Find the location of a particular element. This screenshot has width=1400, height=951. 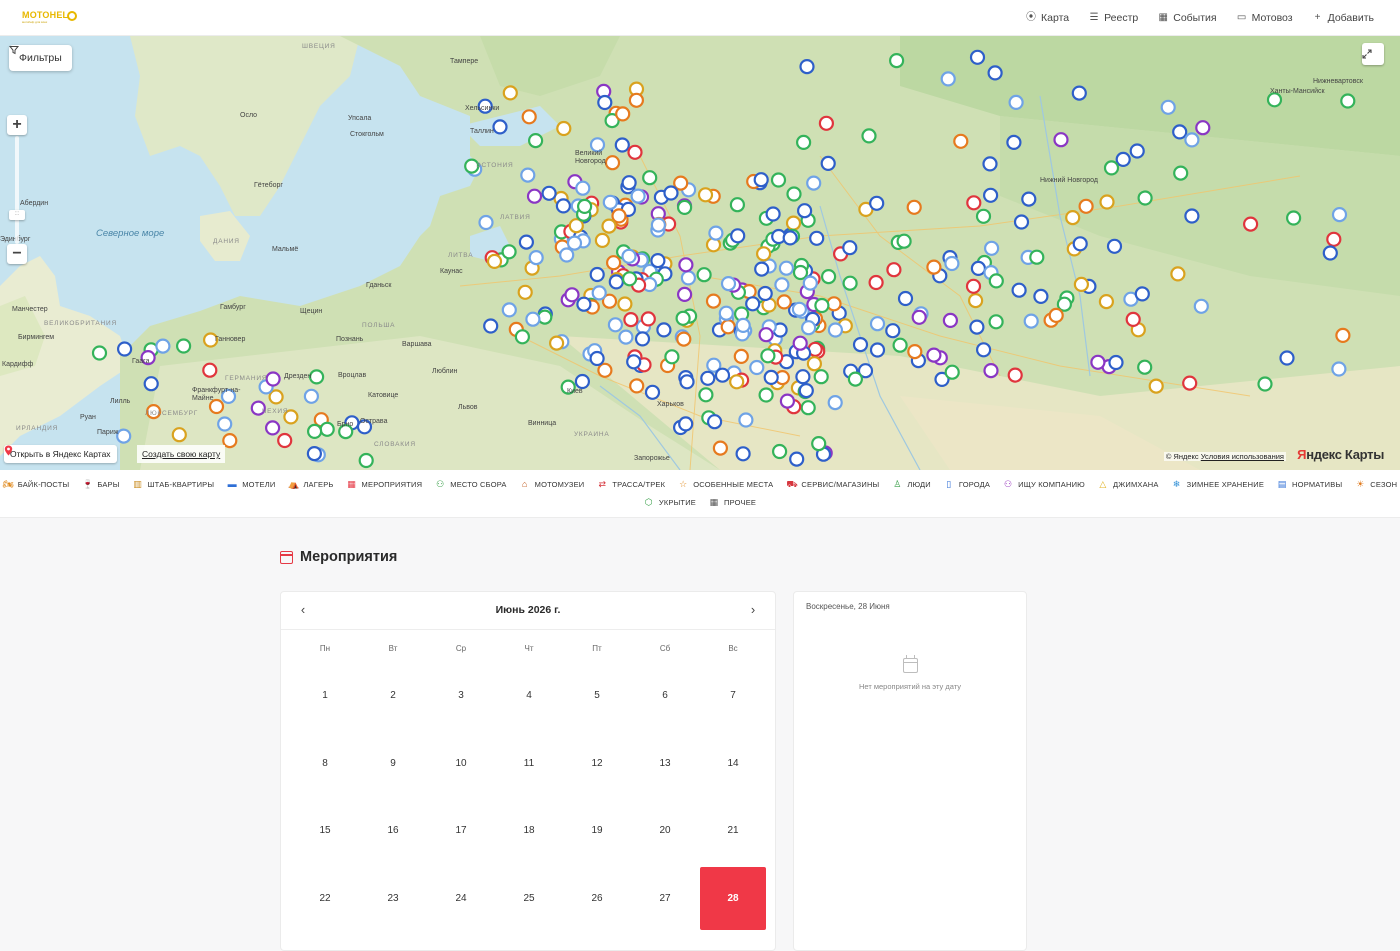

calendar-day: 5 is located at coordinates (597, 696).